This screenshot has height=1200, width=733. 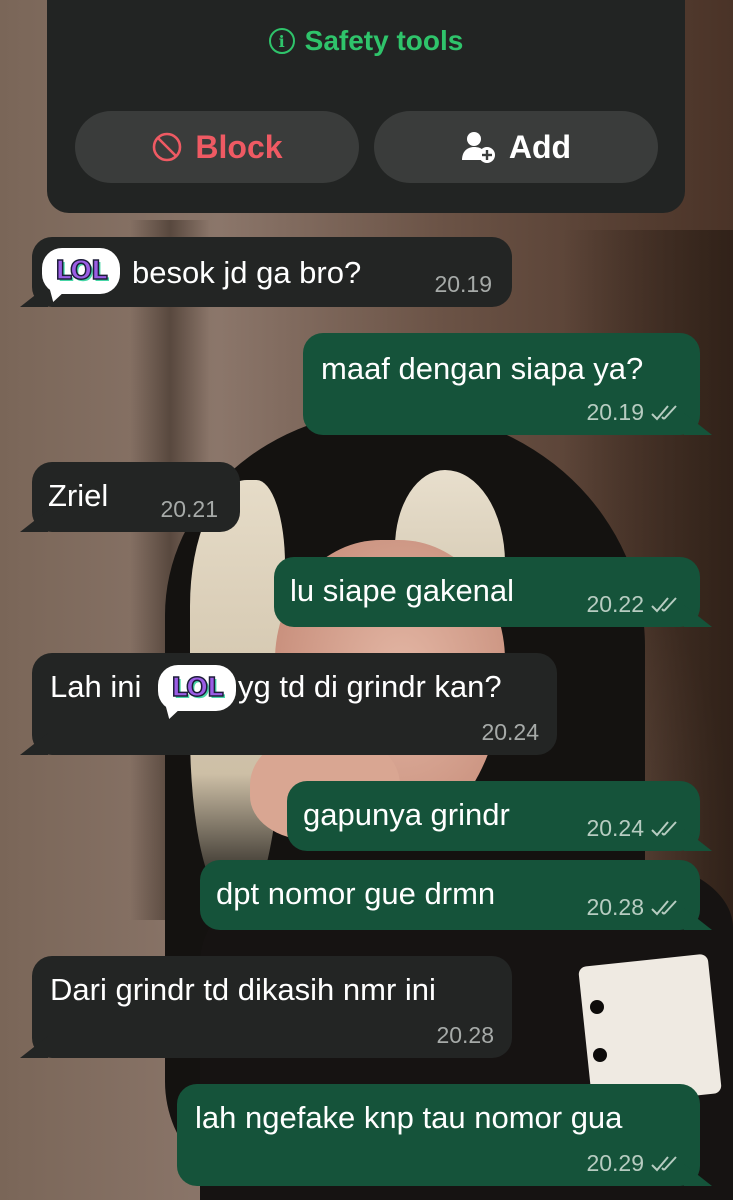 I want to click on message-text: dpt nomor gue drmn, so click(x=356, y=893).